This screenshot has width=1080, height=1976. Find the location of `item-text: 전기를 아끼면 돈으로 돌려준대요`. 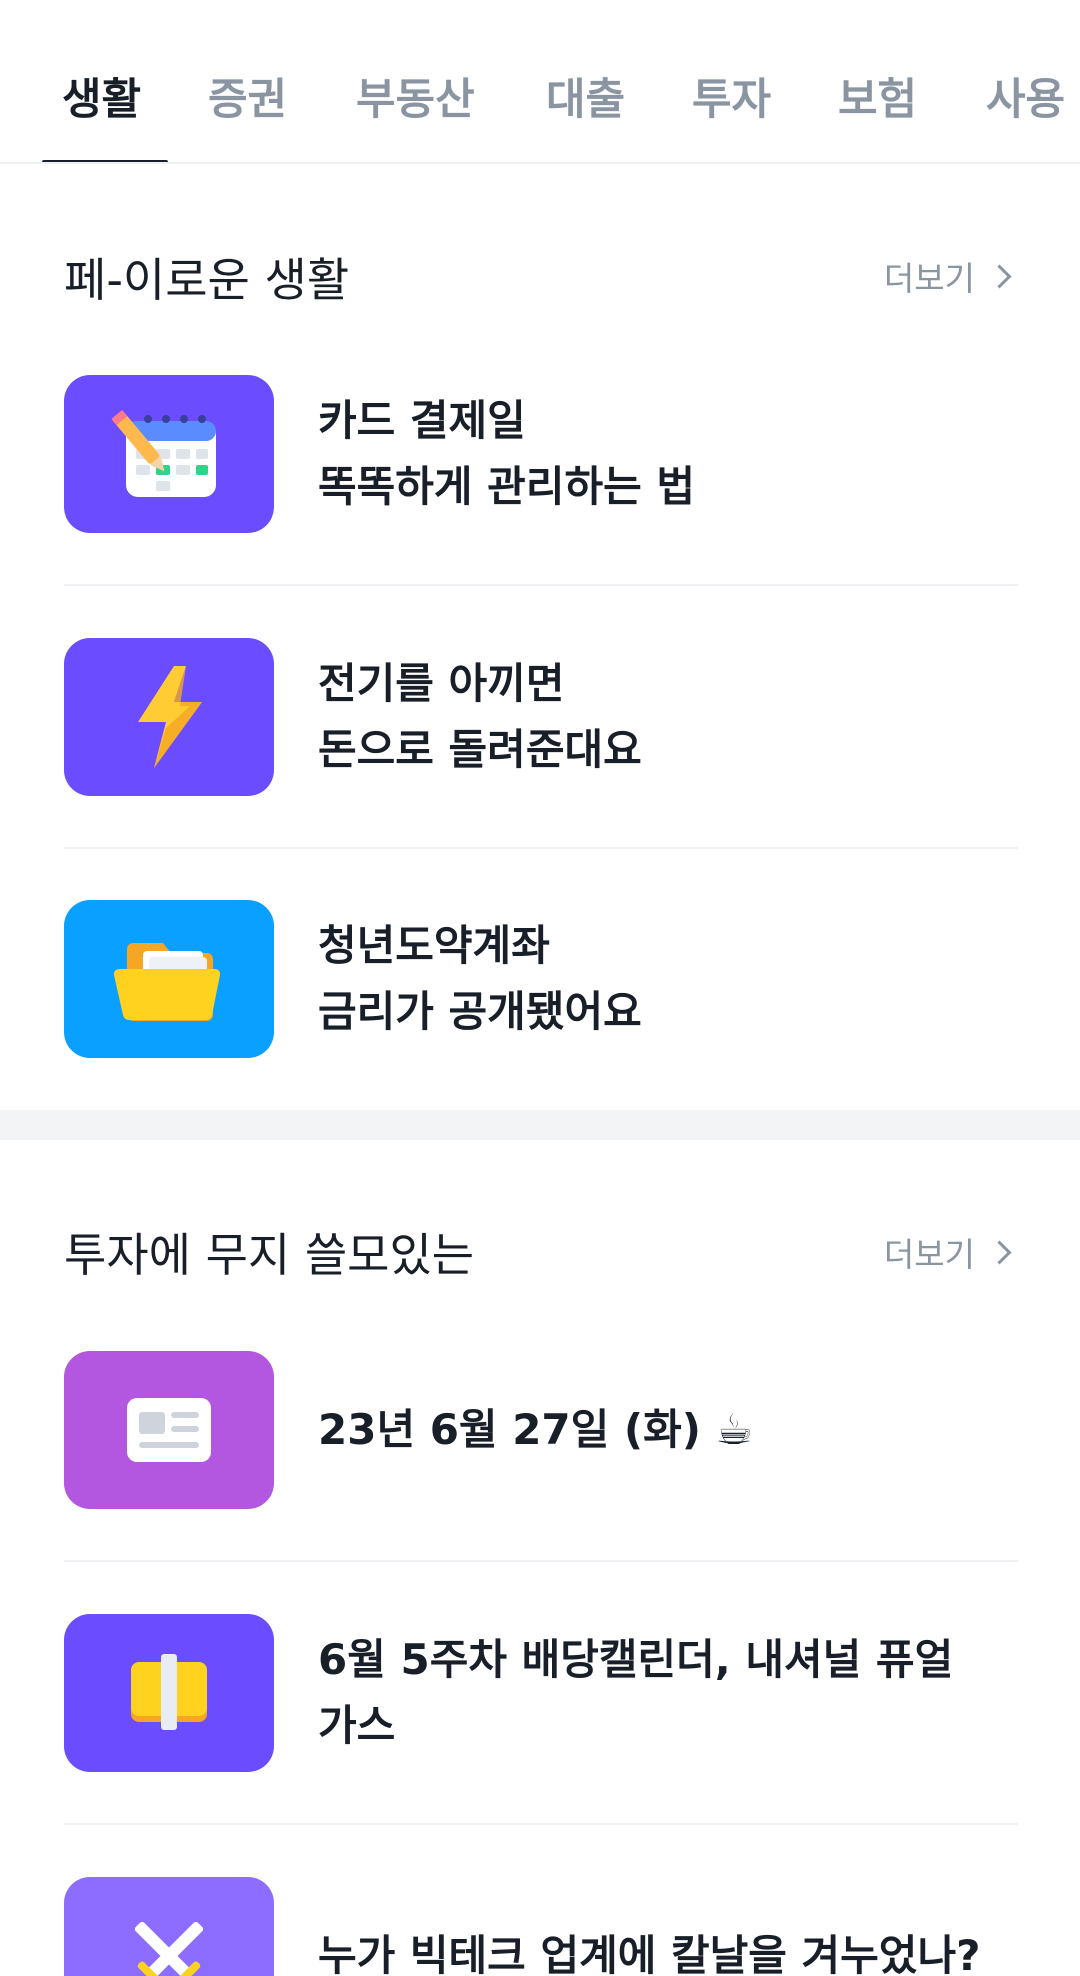

item-text: 전기를 아끼면 돈으로 돌려준대요 is located at coordinates (480, 716).